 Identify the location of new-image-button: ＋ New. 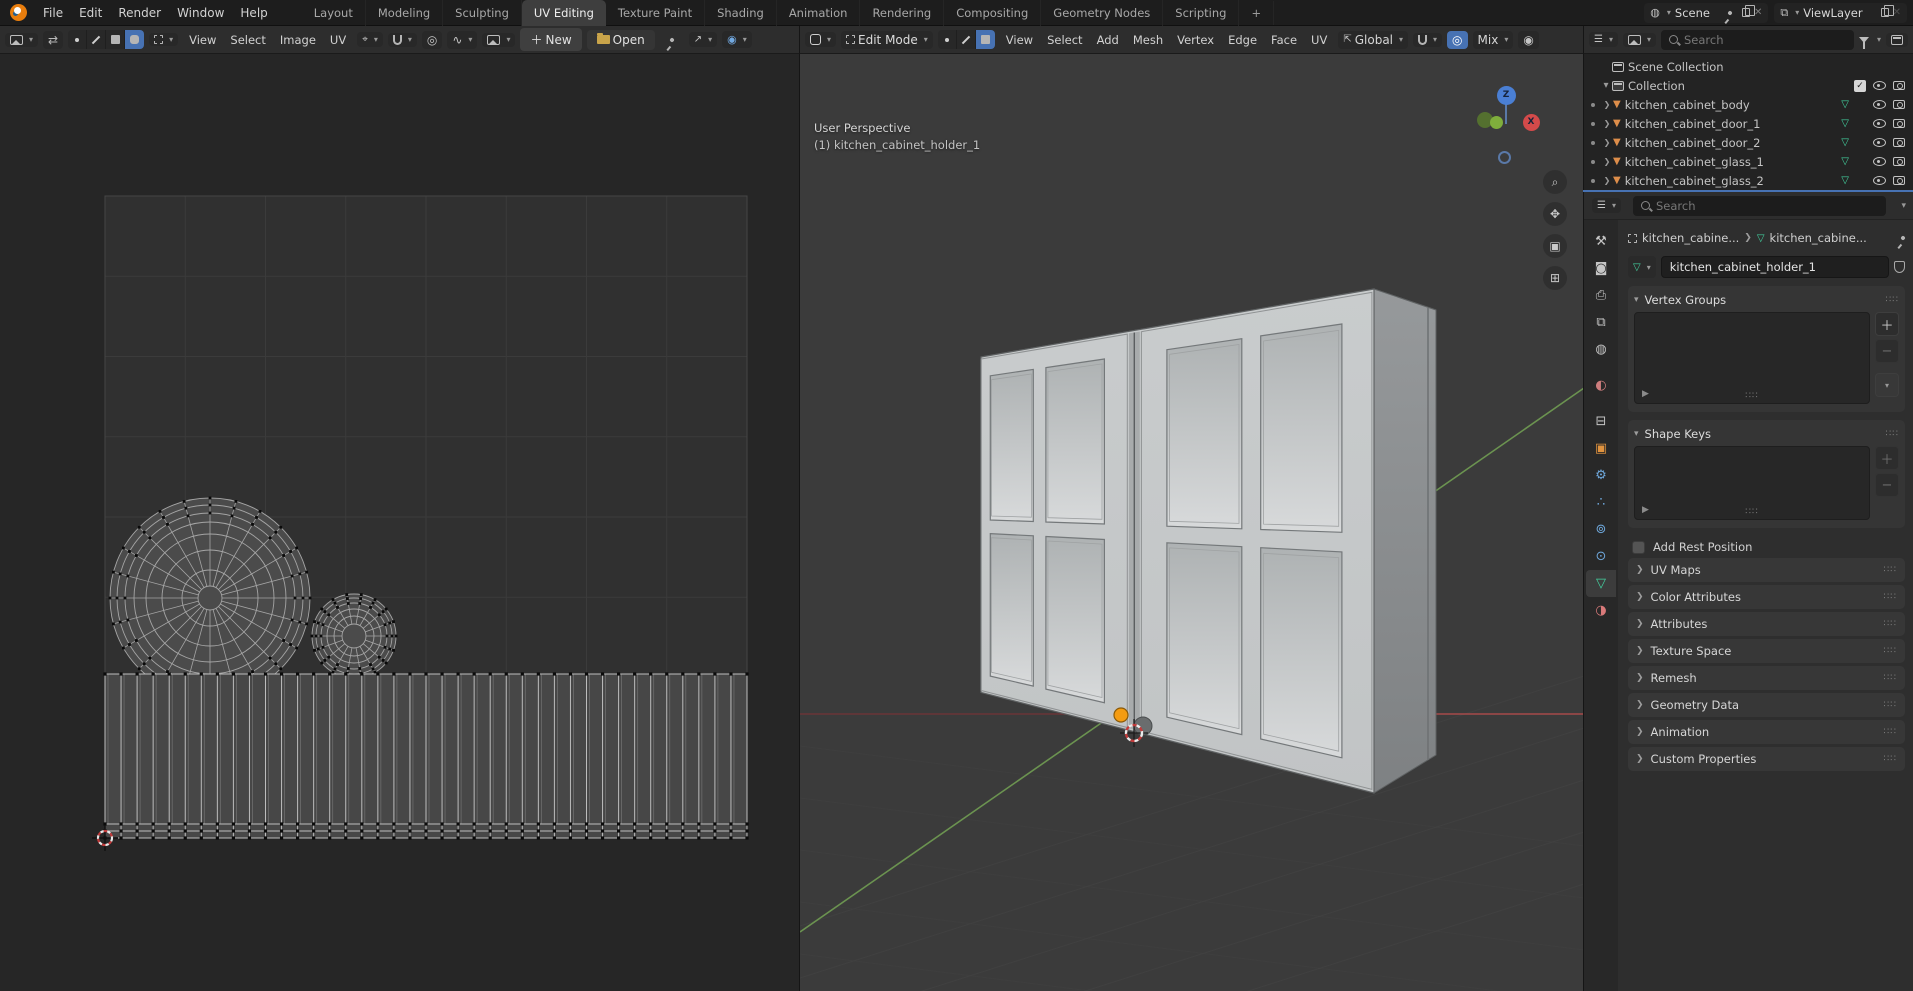
(551, 39).